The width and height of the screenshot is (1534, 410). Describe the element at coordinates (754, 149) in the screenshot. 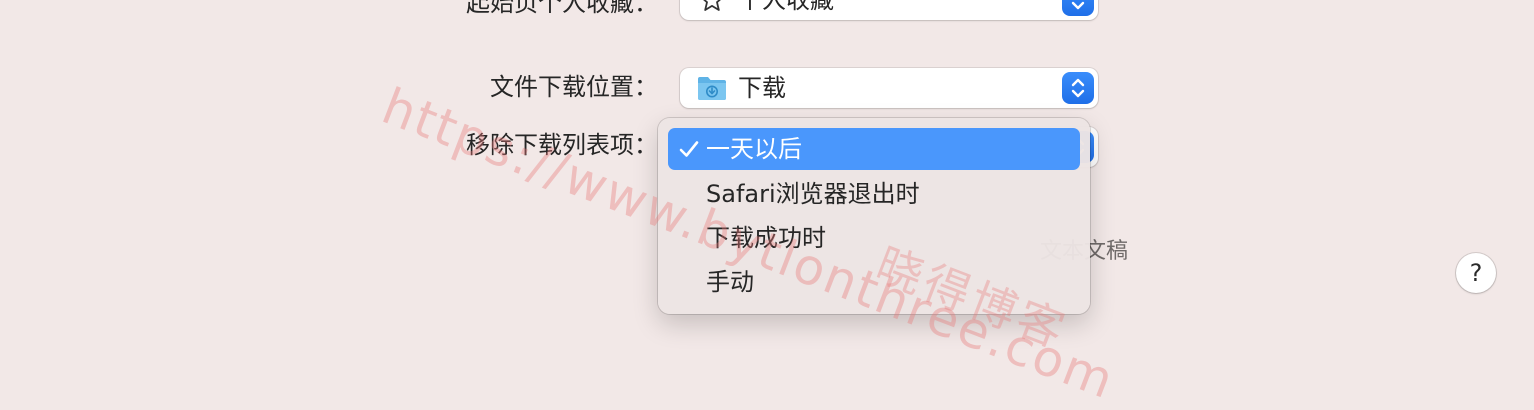

I see `menu-item-label: 一天以后` at that location.